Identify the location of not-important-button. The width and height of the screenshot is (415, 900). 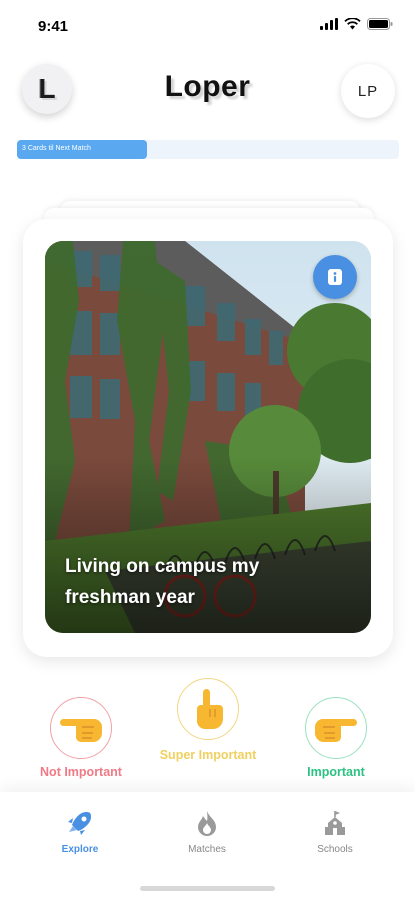
(81, 728).